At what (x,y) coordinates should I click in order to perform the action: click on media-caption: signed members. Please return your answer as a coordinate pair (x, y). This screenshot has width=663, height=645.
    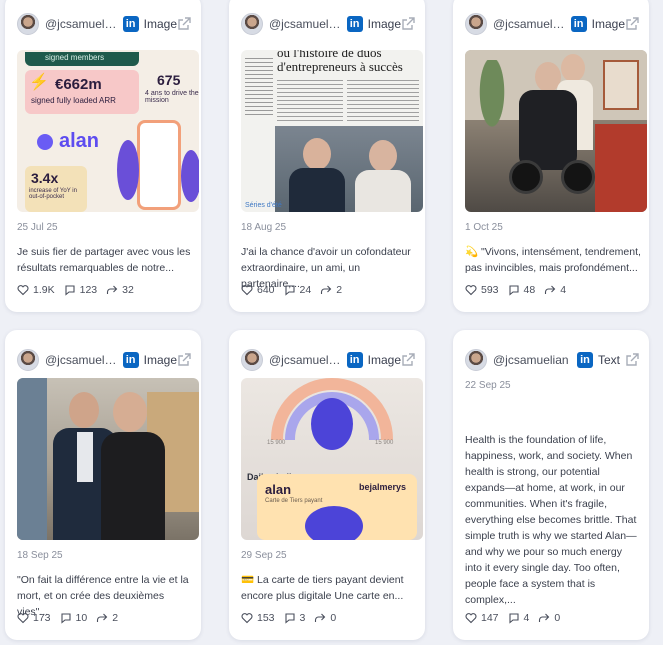
    Looking at the image, I should click on (75, 57).